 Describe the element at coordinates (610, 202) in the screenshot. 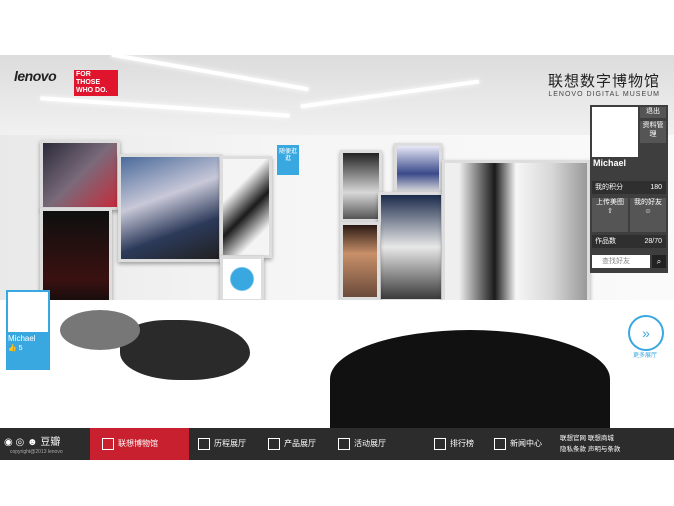

I see `upload-label: 上传美图` at that location.